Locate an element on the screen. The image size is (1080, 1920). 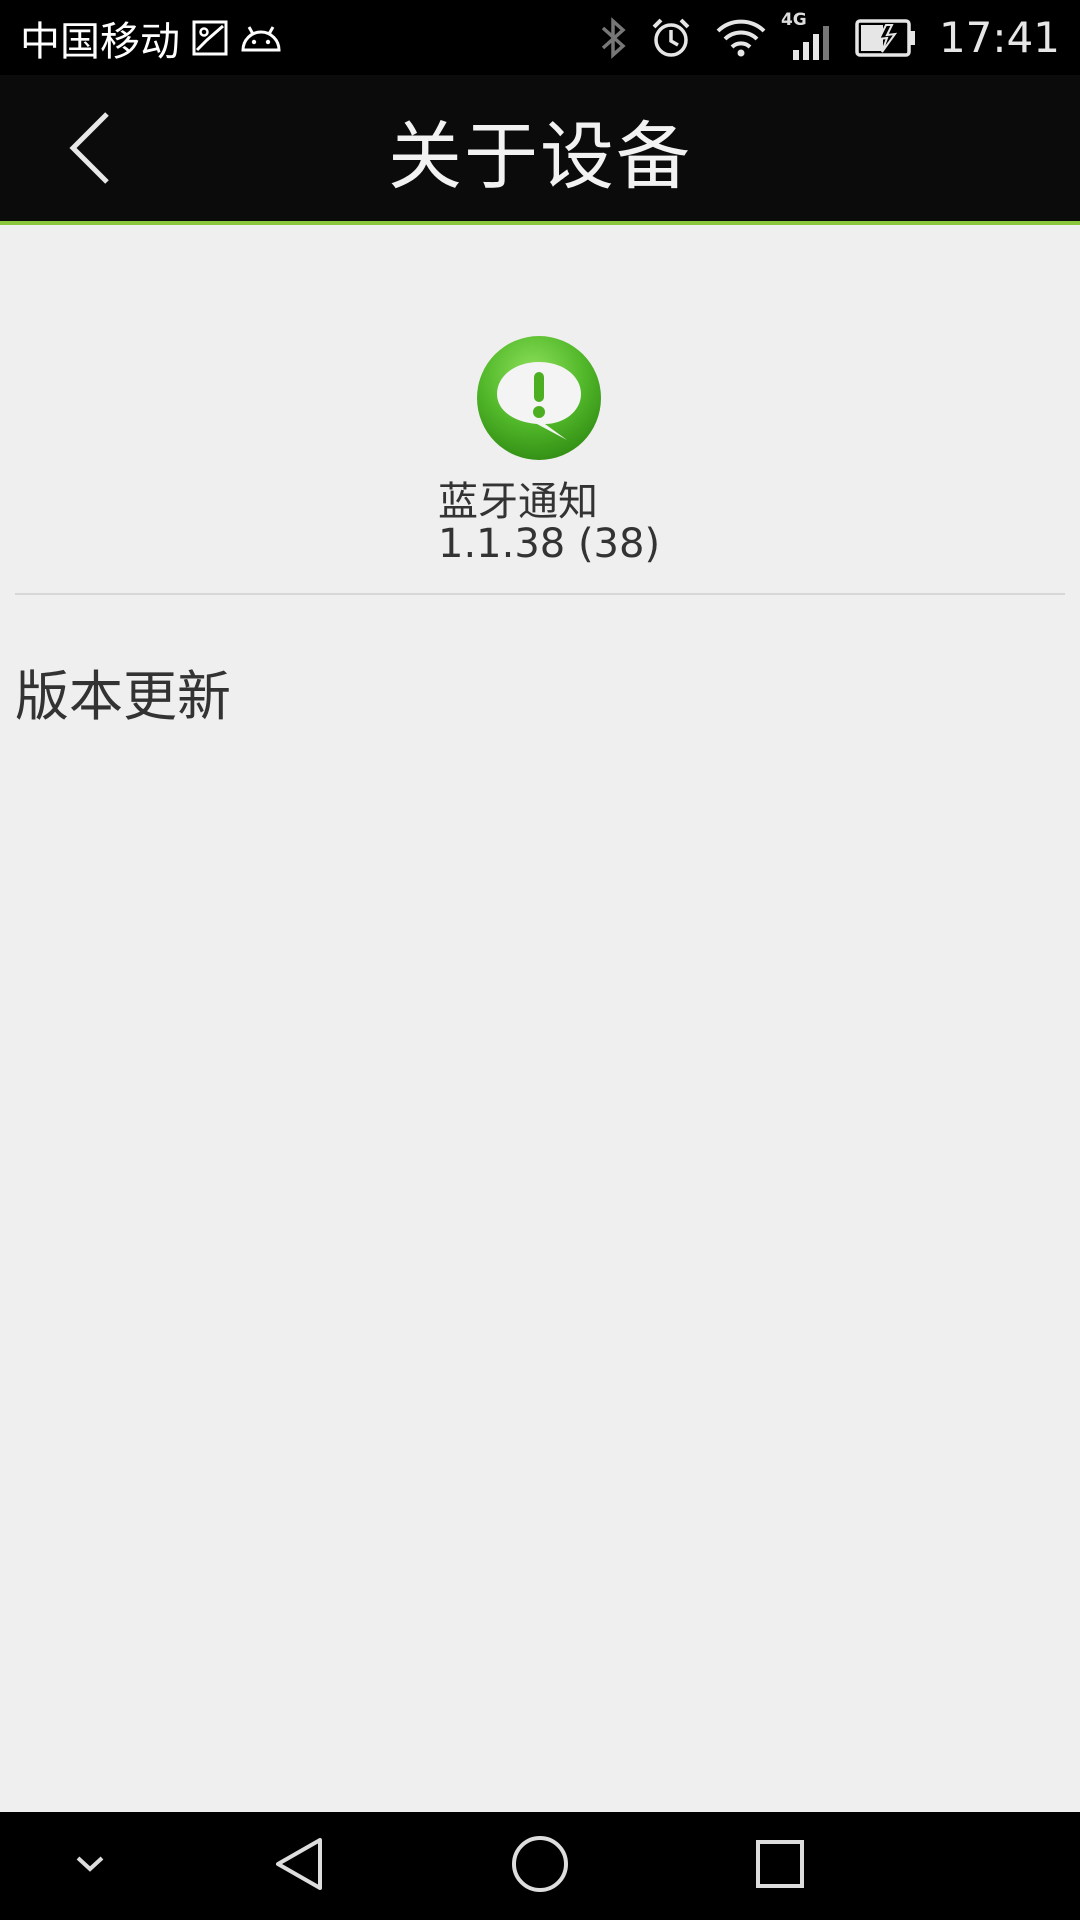
app-bar: 关于设备 is located at coordinates (540, 150).